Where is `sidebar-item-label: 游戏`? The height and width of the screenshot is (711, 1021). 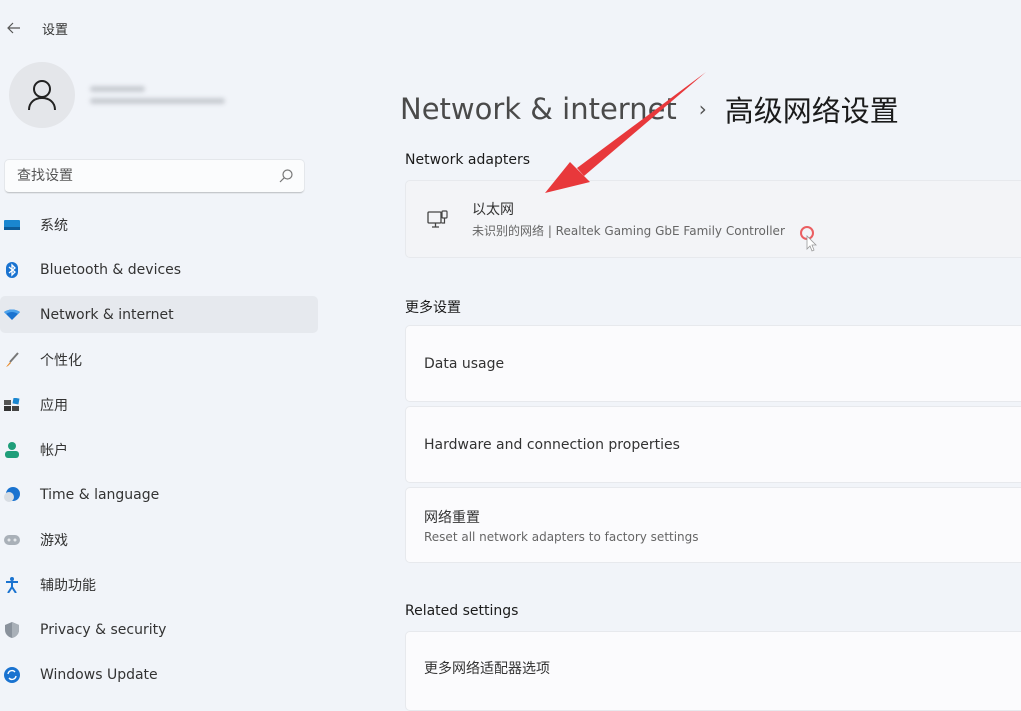 sidebar-item-label: 游戏 is located at coordinates (54, 540).